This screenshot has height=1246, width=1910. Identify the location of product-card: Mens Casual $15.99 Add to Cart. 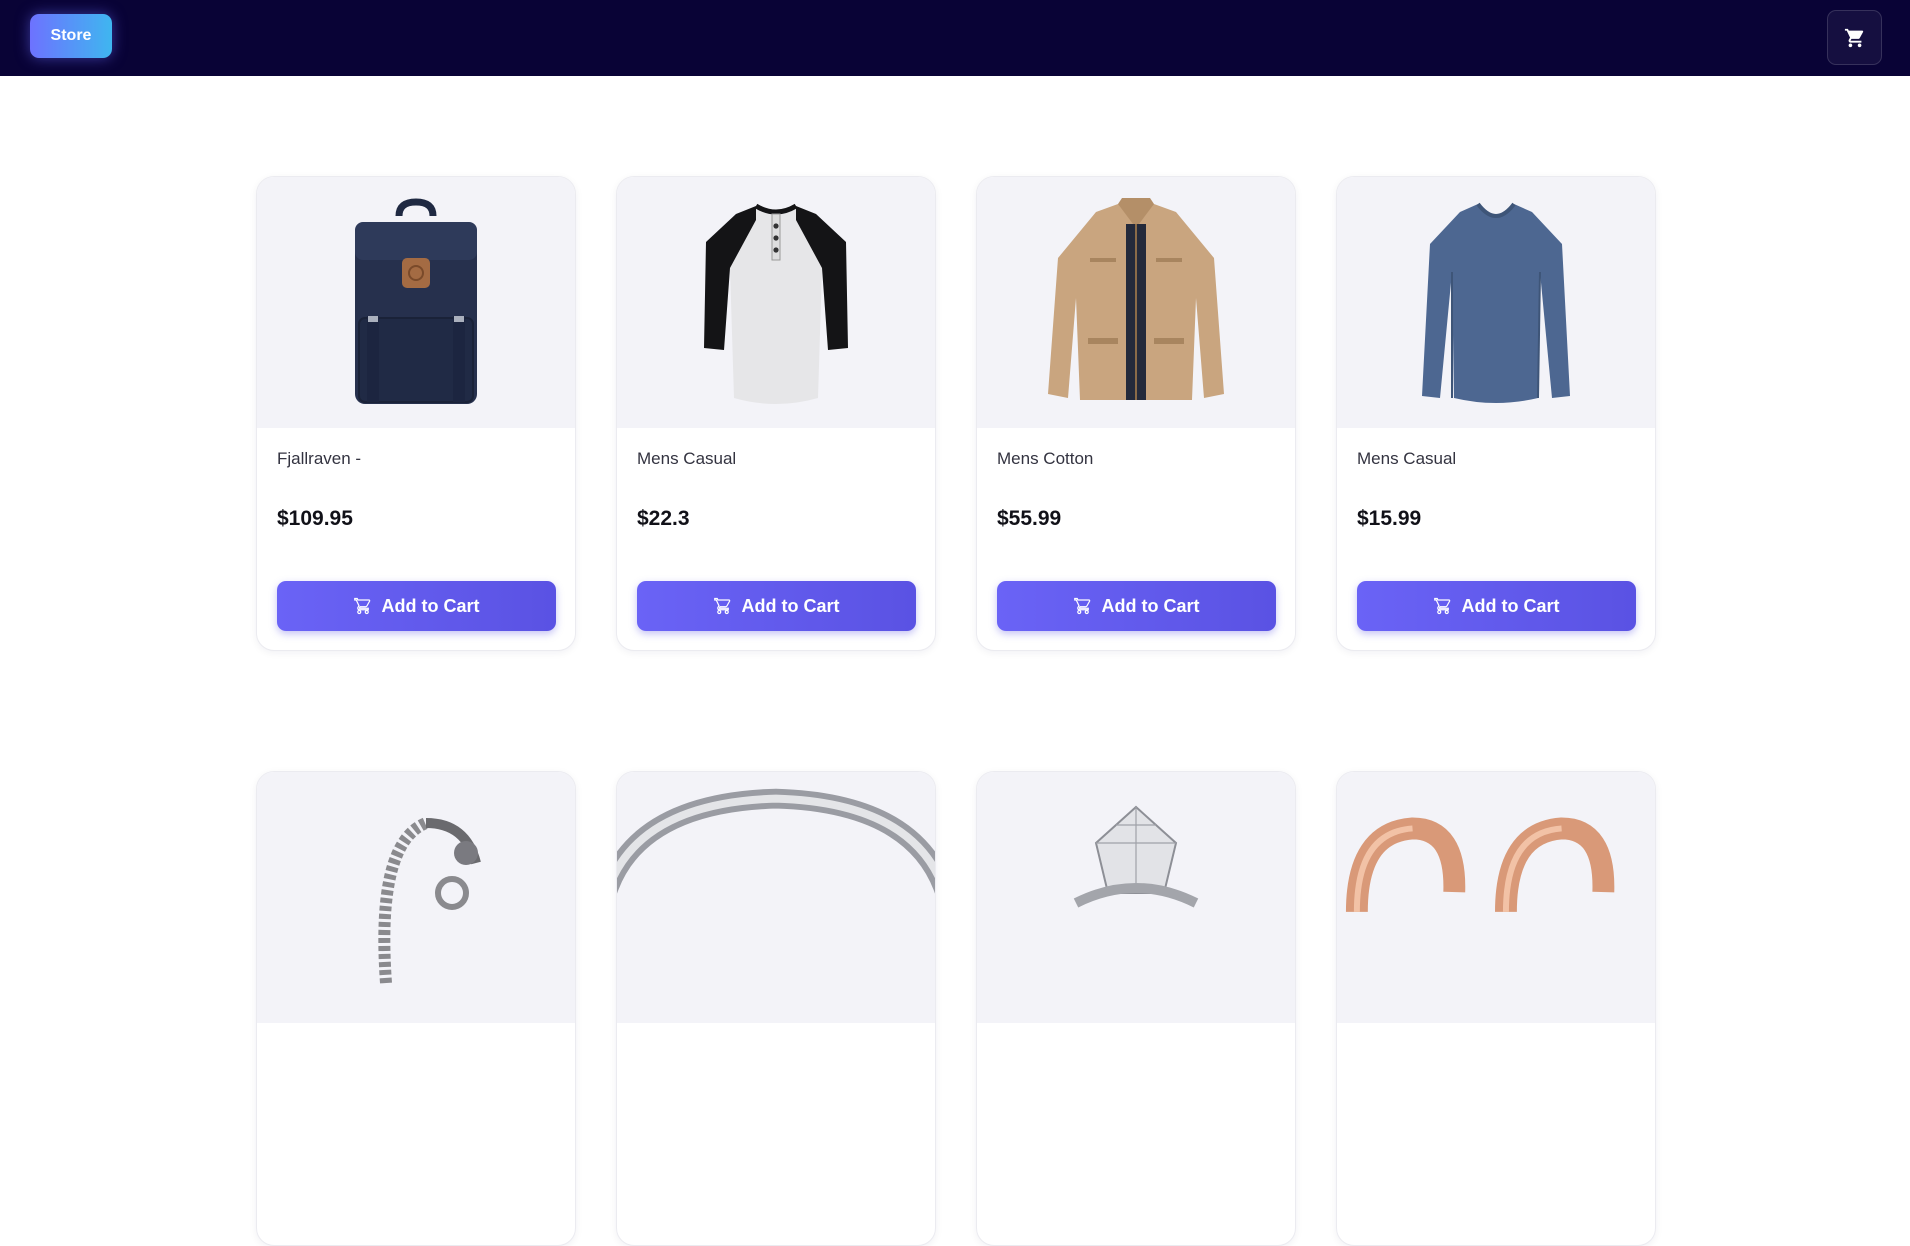
(1496, 413).